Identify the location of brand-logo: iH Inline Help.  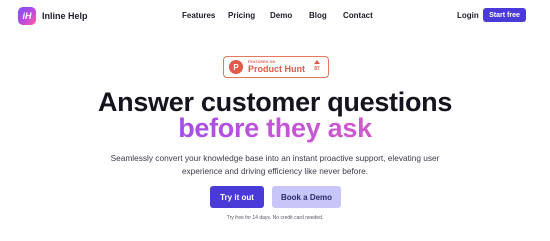
(53, 16).